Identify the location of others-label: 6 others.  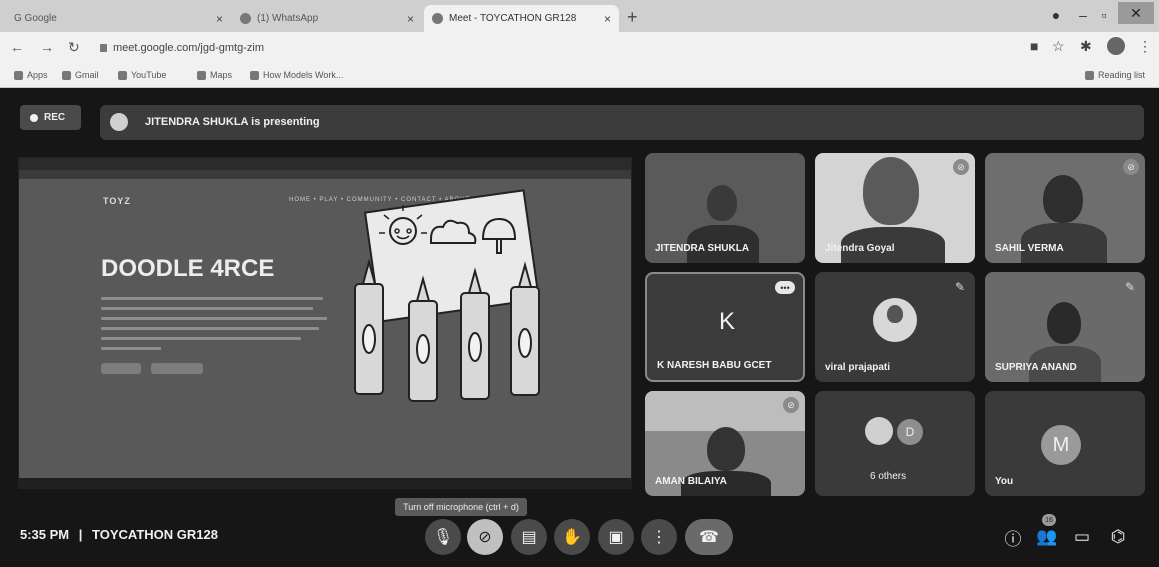
(888, 476).